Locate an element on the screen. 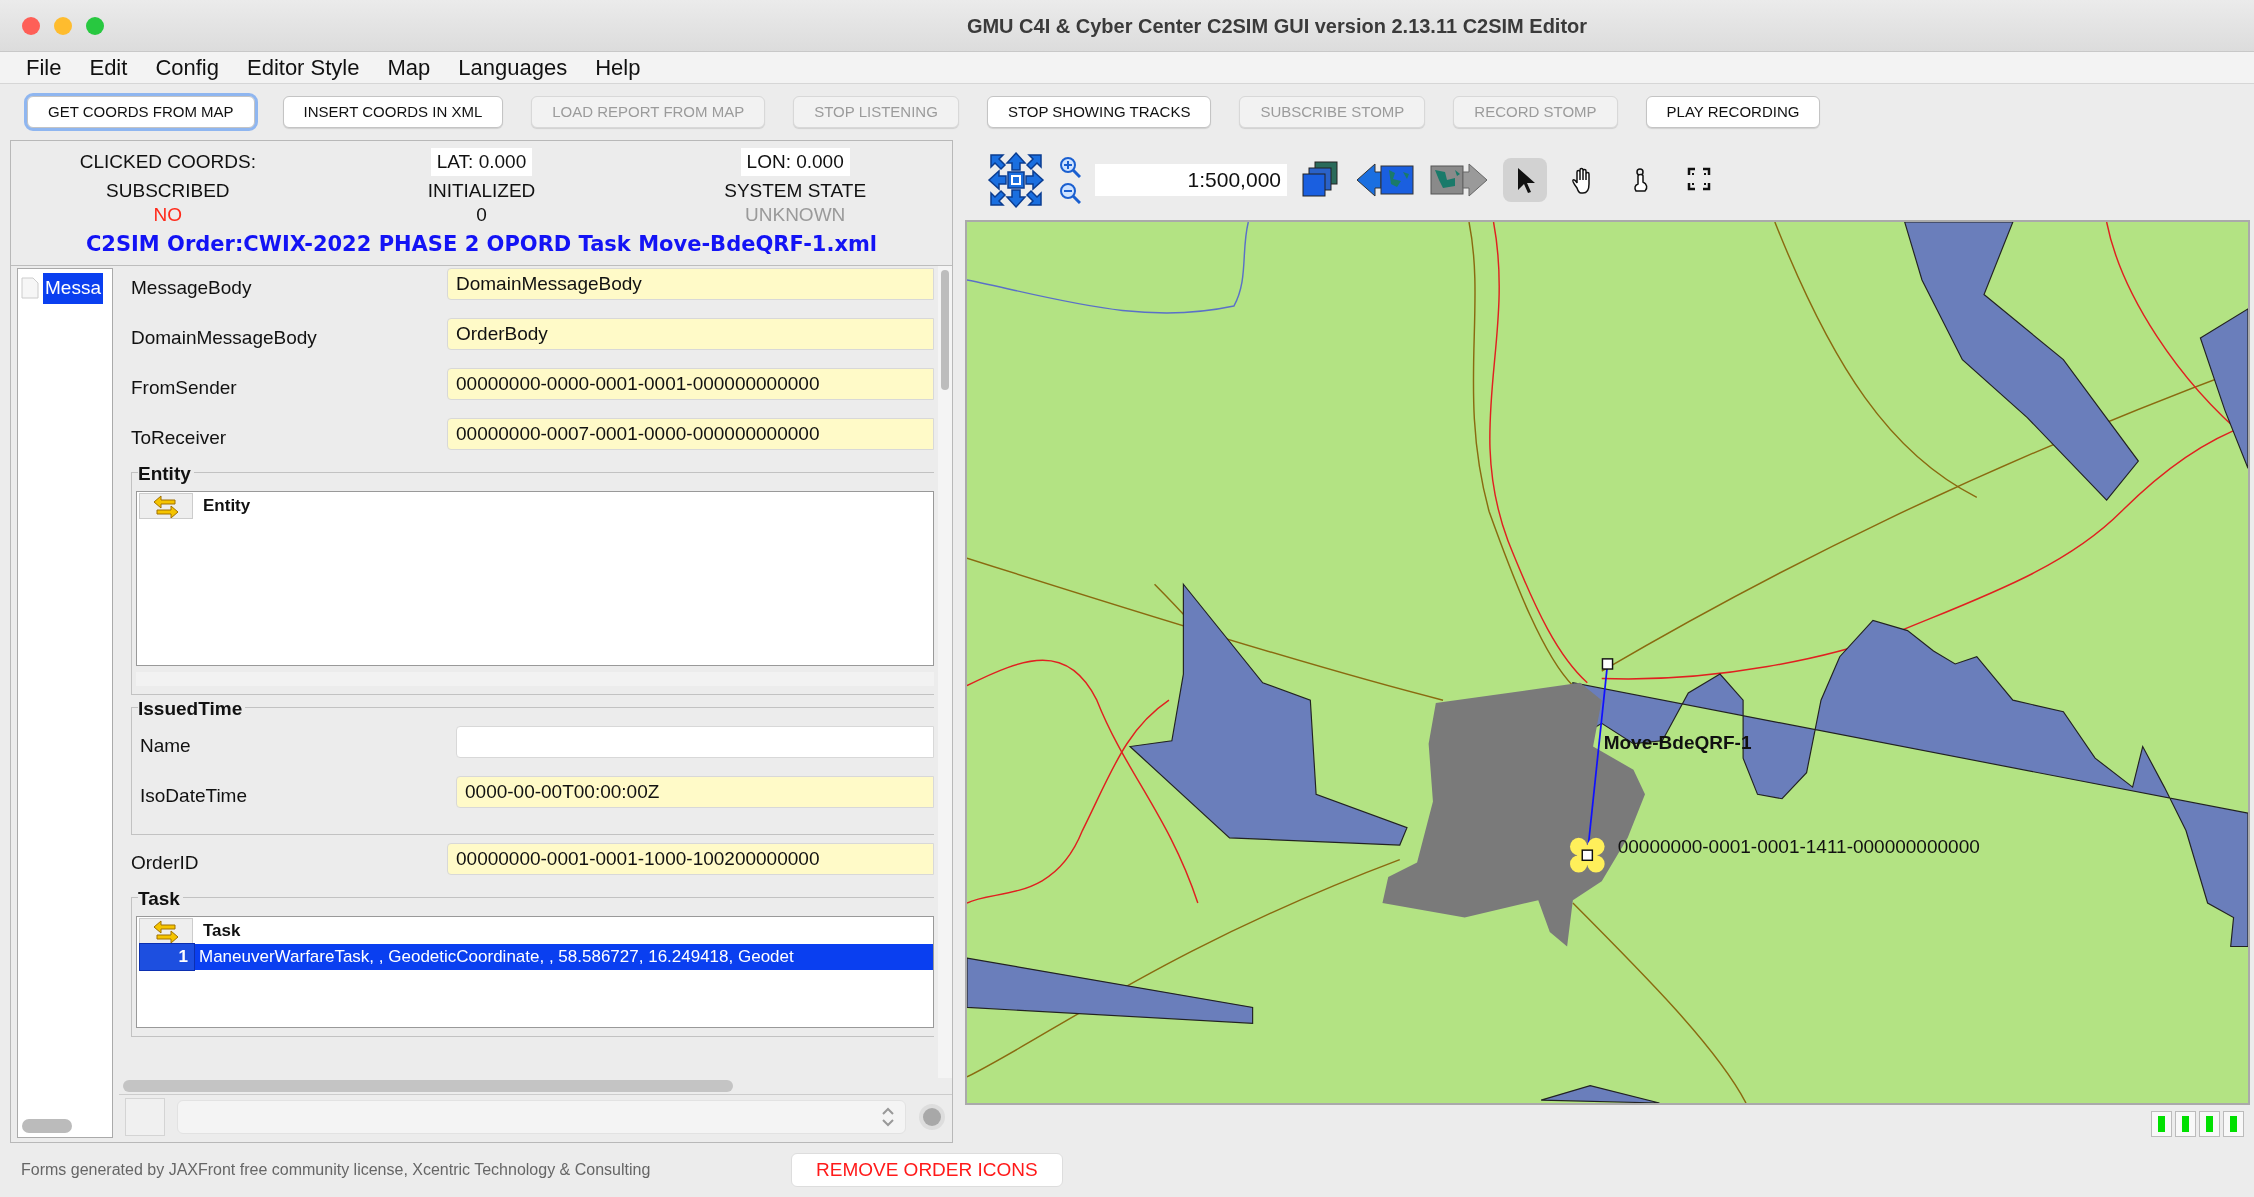 This screenshot has width=2254, height=1197. status-label: INITIALIZED is located at coordinates (481, 190).